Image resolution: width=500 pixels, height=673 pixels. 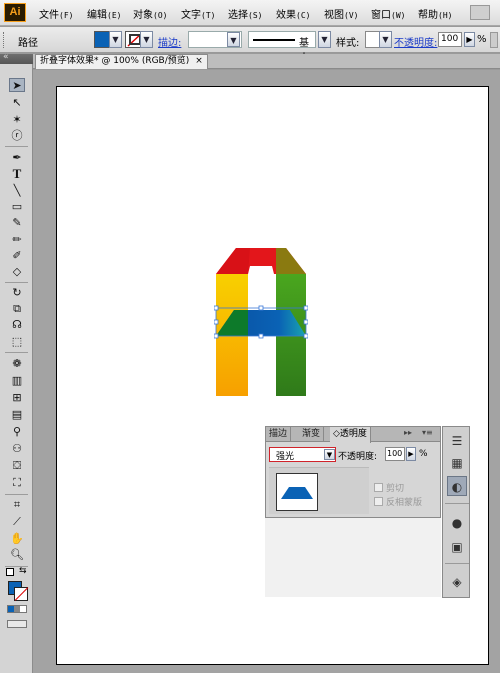 I want to click on warp-tool-icon: ☊, so click(x=17, y=325).